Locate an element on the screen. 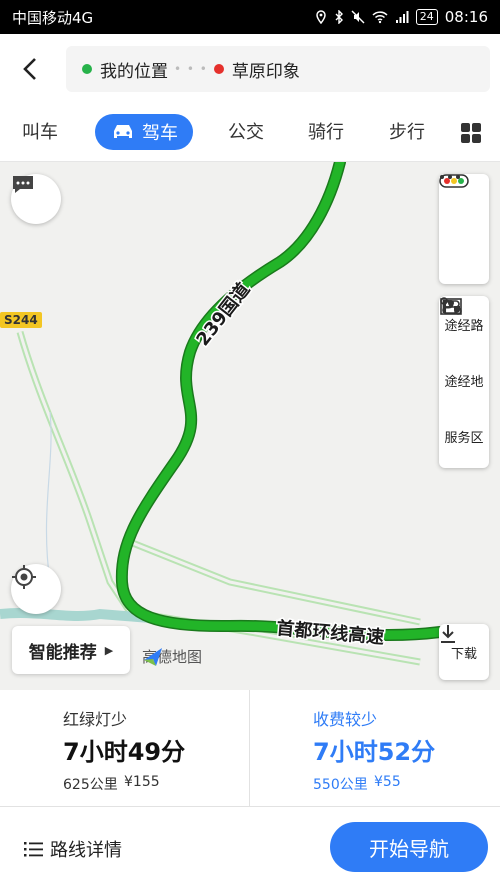 This screenshot has width=500, height=889. road-badge-s244: S244 is located at coordinates (21, 320).